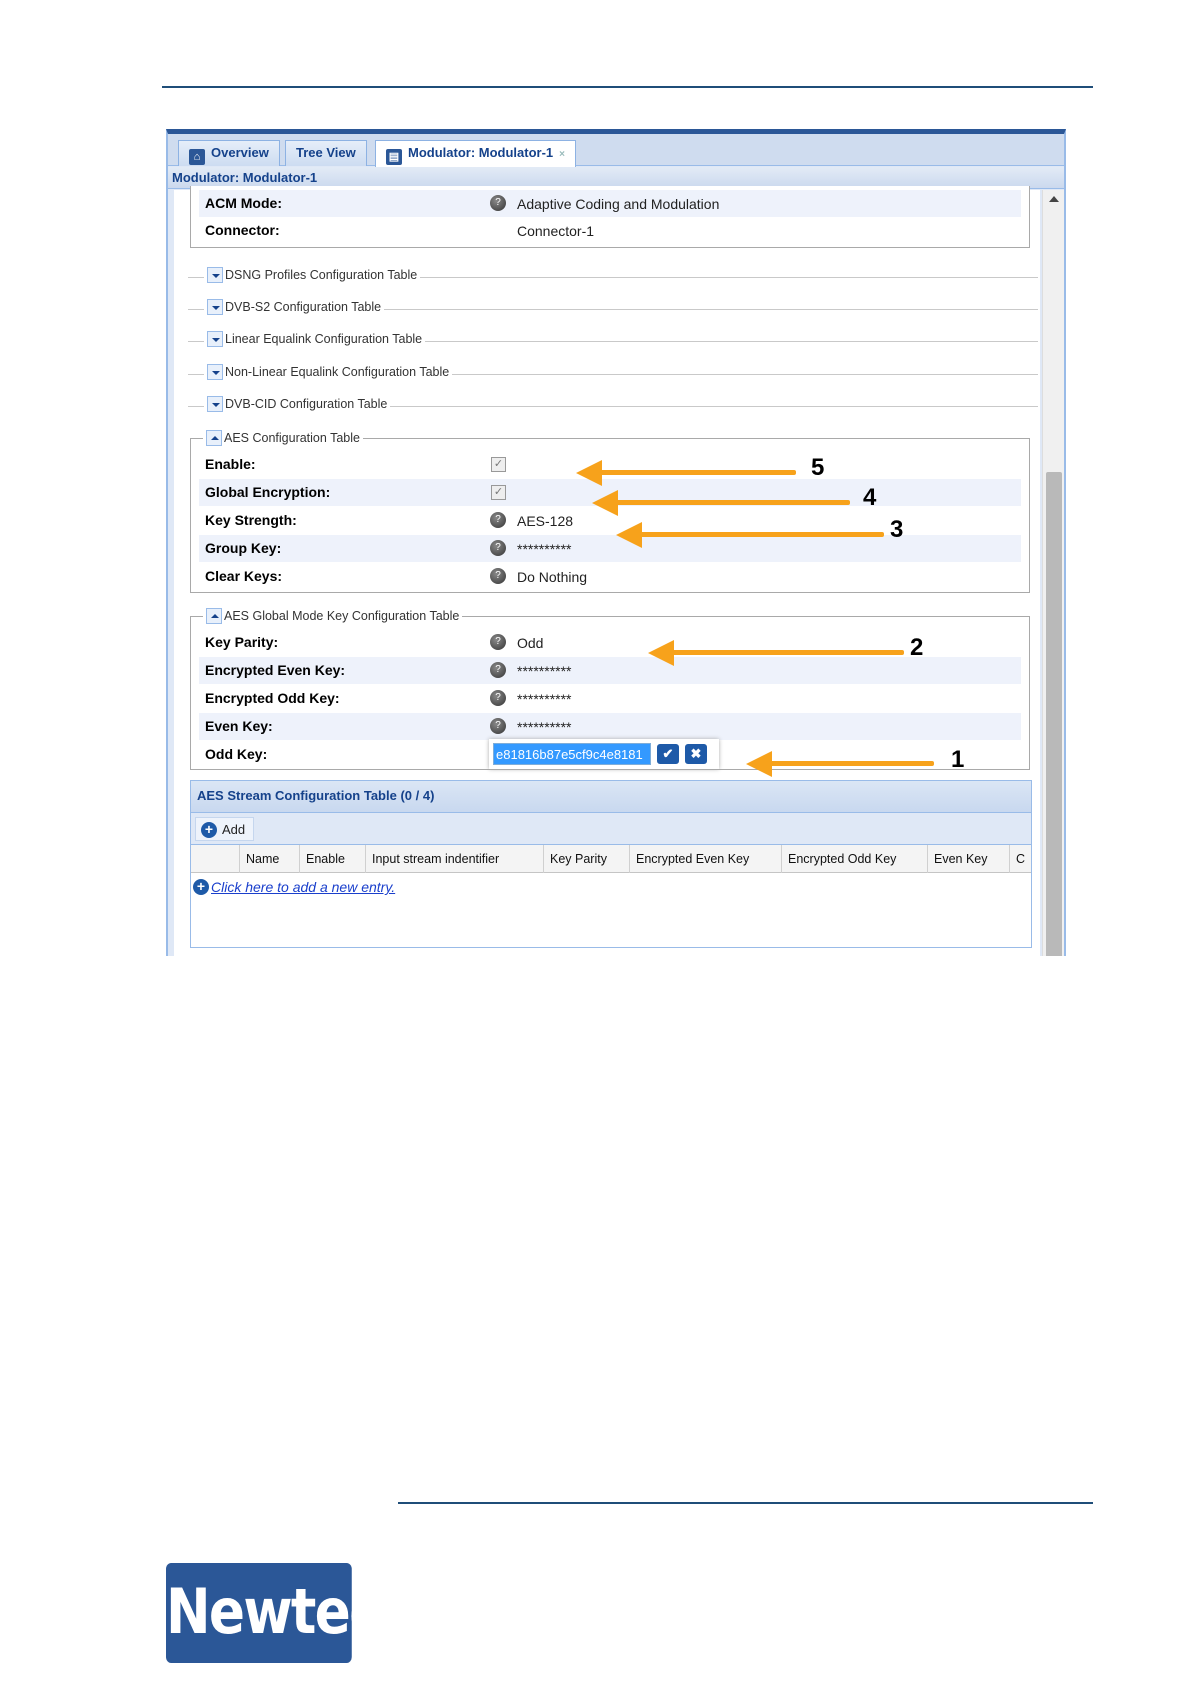  I want to click on section-dvb-s2: DVB-S2 Configuration Table, so click(613, 307).